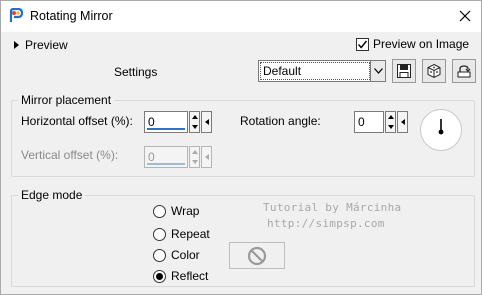 The image size is (482, 295). Describe the element at coordinates (185, 255) in the screenshot. I see `radio-color-label: Color` at that location.